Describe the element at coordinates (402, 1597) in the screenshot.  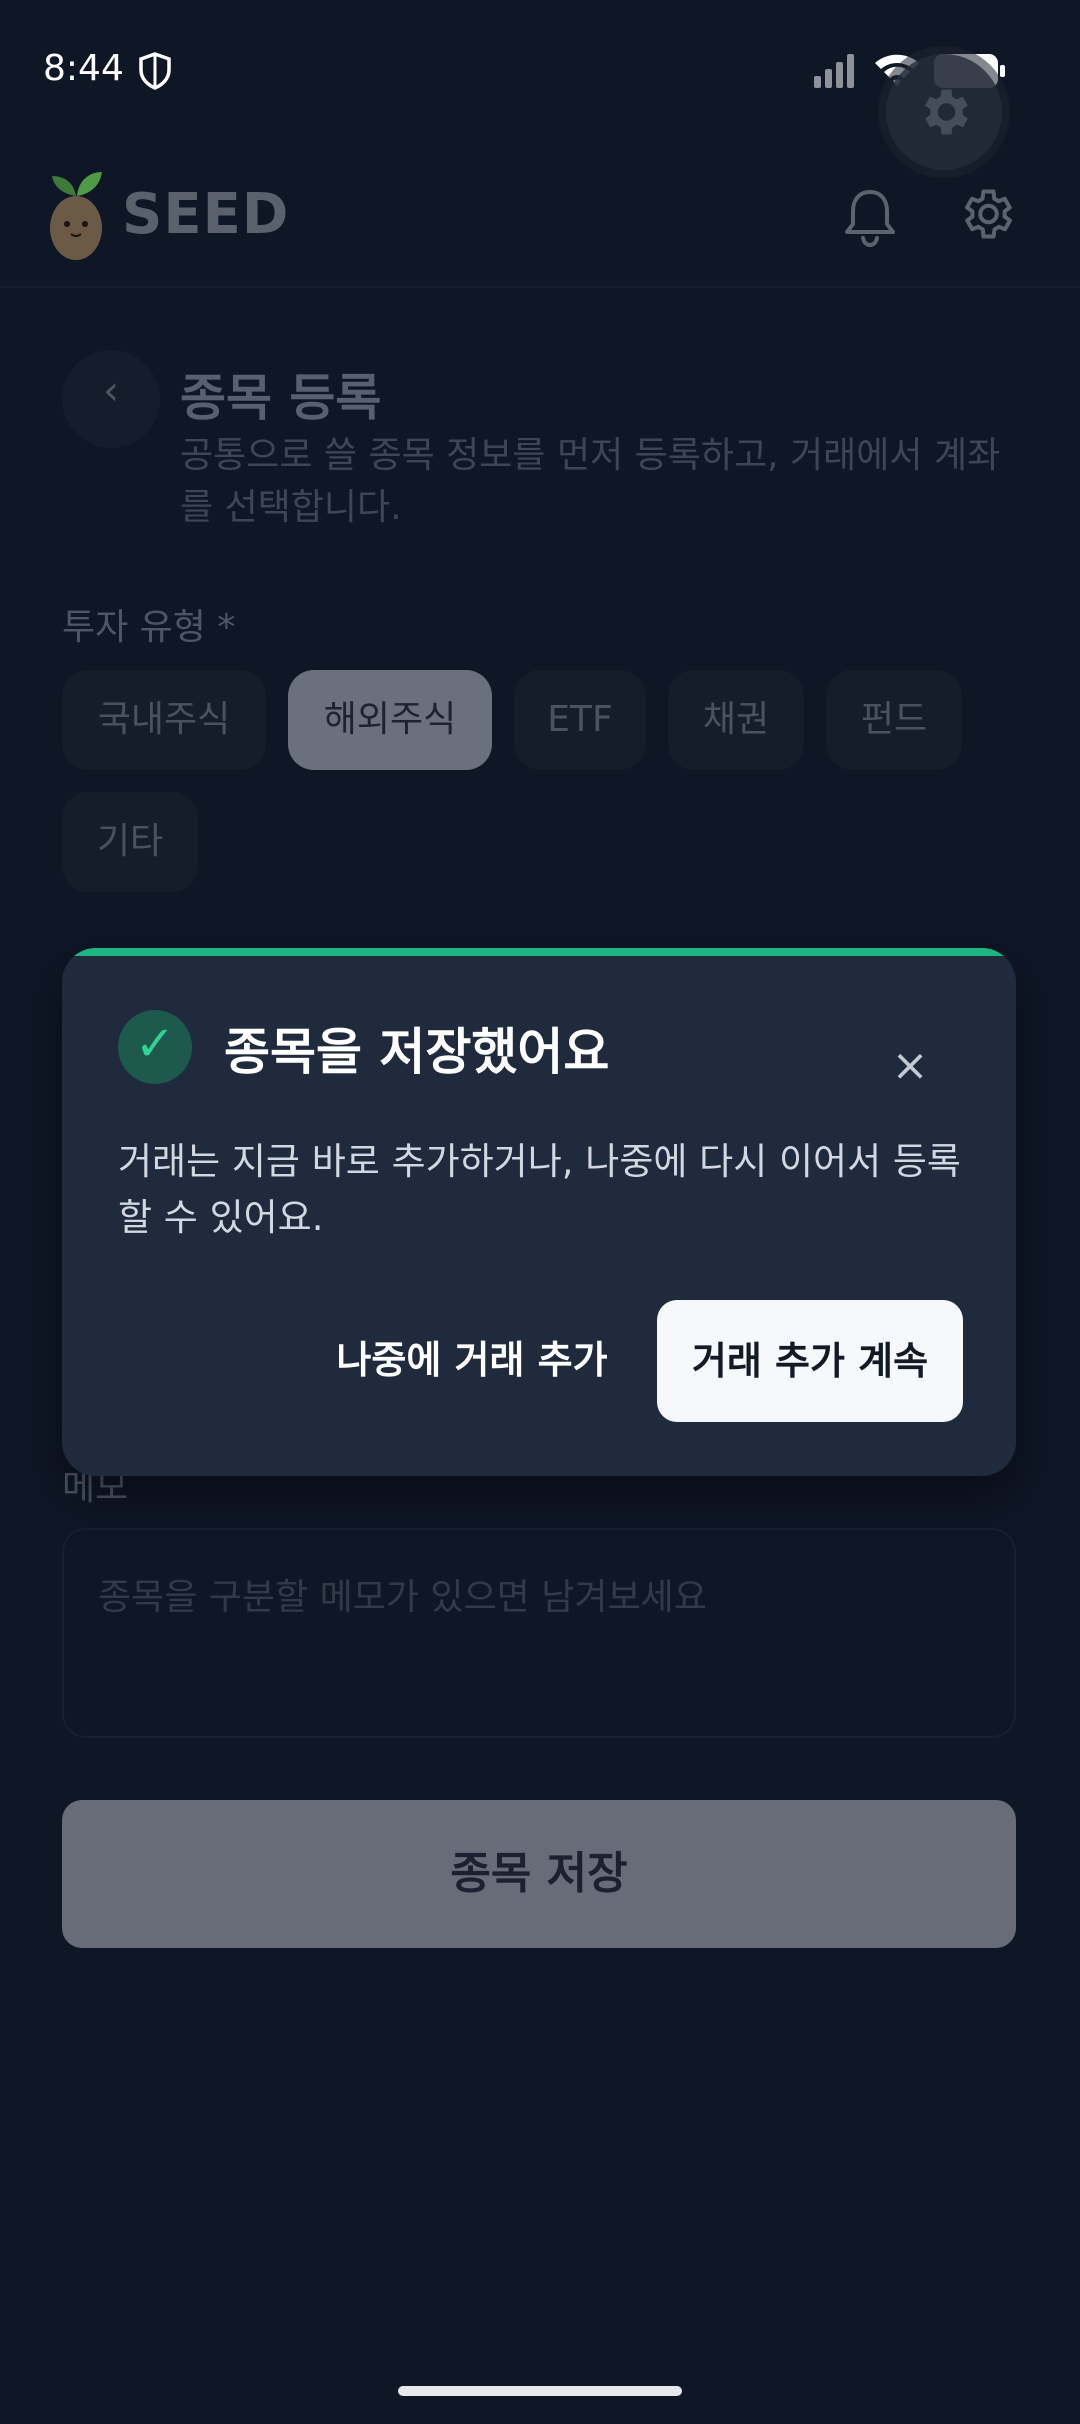
I see `memo-placeholder: 종목을 구분할 메모가 있으면 남겨보세요` at that location.